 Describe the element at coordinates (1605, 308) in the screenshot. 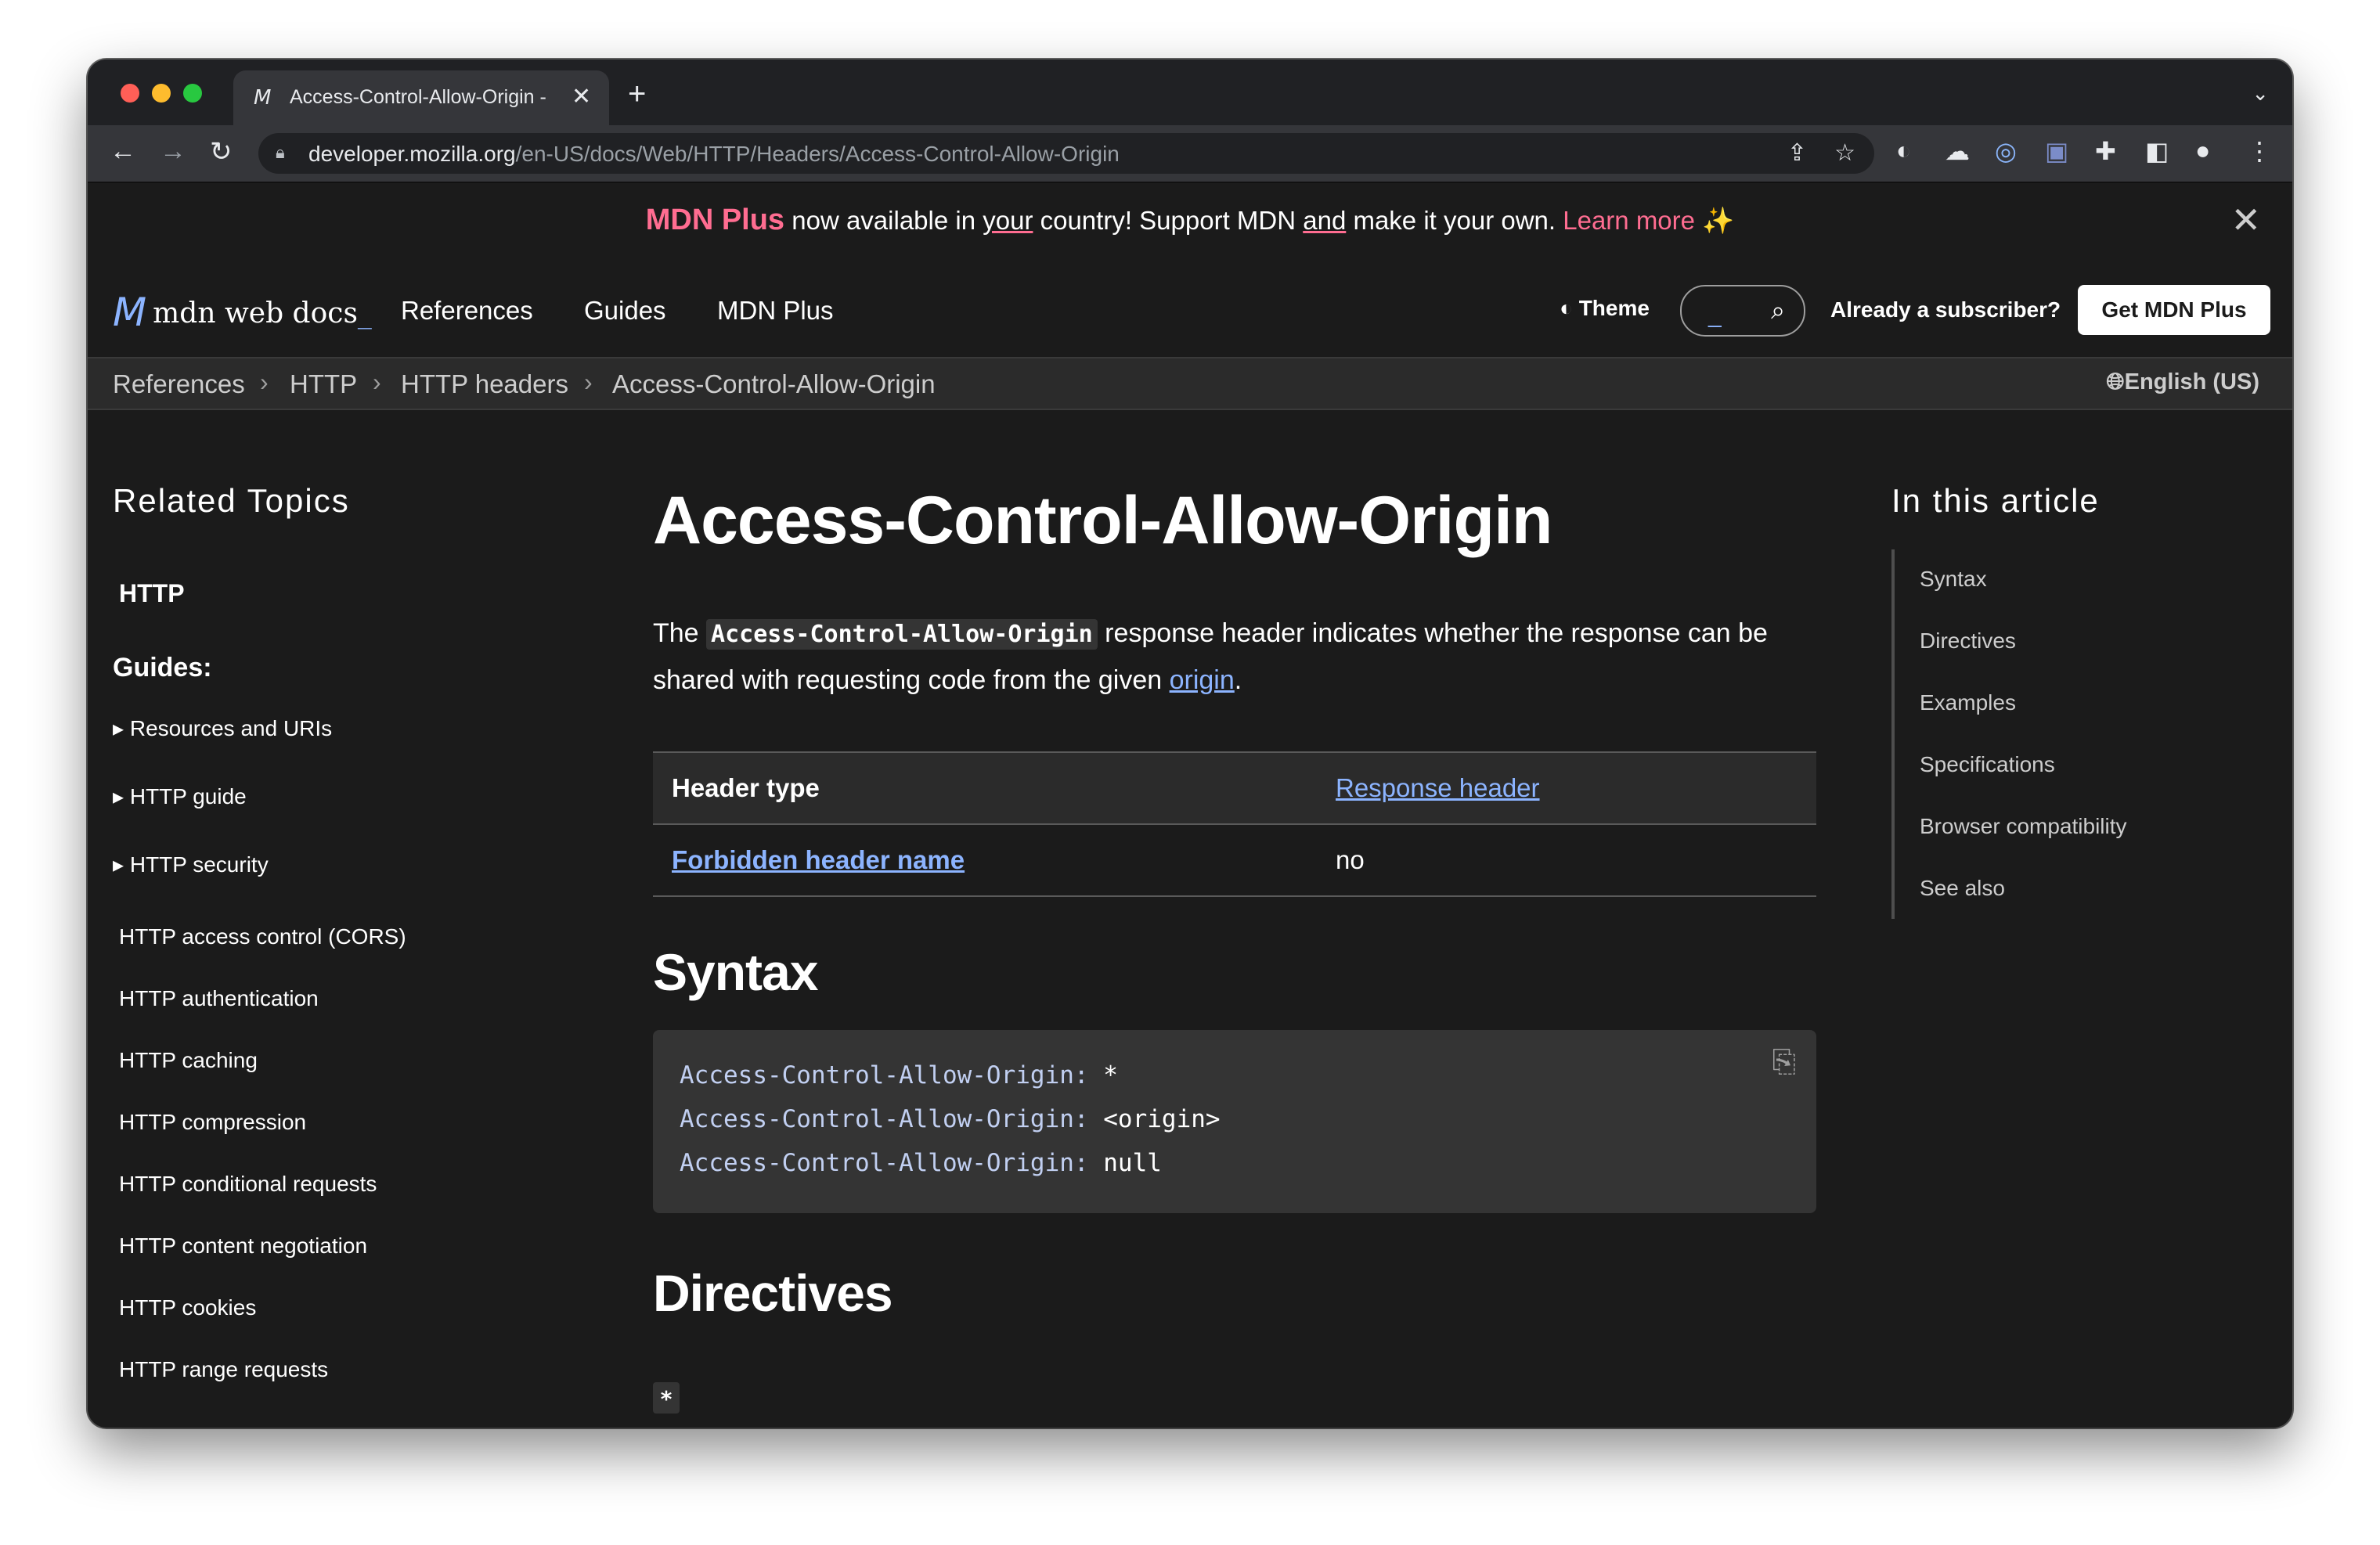

I see `theme-button: ◐ Theme` at that location.